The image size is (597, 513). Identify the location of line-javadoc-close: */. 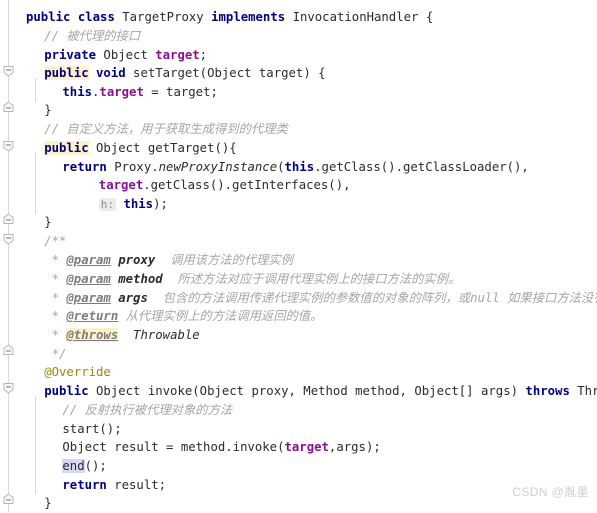
(55, 354).